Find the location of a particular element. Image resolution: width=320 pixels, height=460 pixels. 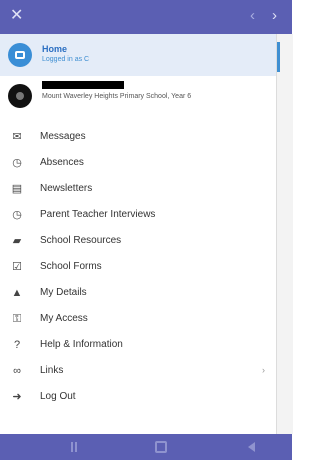

key-icon: ⚿ is located at coordinates (17, 319).